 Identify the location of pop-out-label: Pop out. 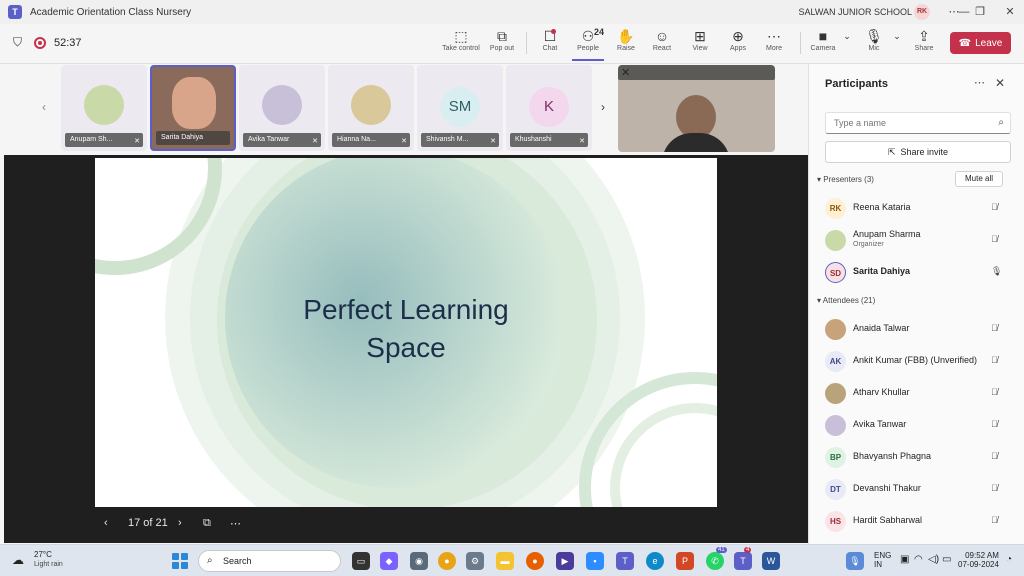
(502, 48).